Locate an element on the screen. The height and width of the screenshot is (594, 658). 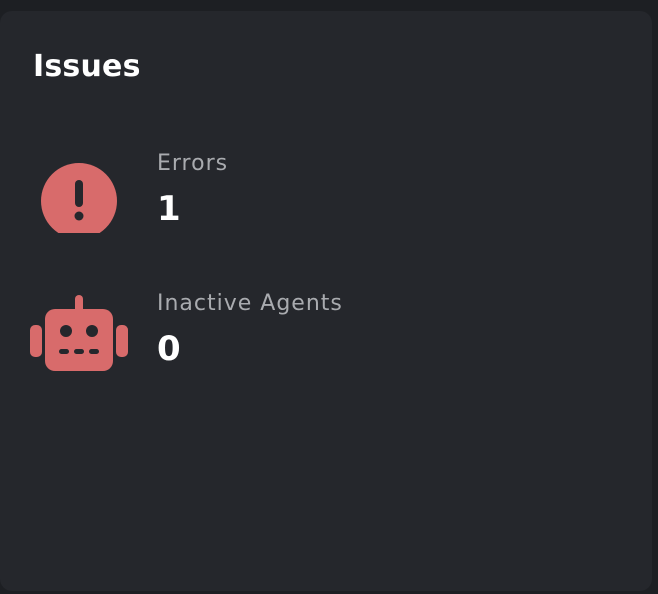
robot-icon is located at coordinates (79, 333).